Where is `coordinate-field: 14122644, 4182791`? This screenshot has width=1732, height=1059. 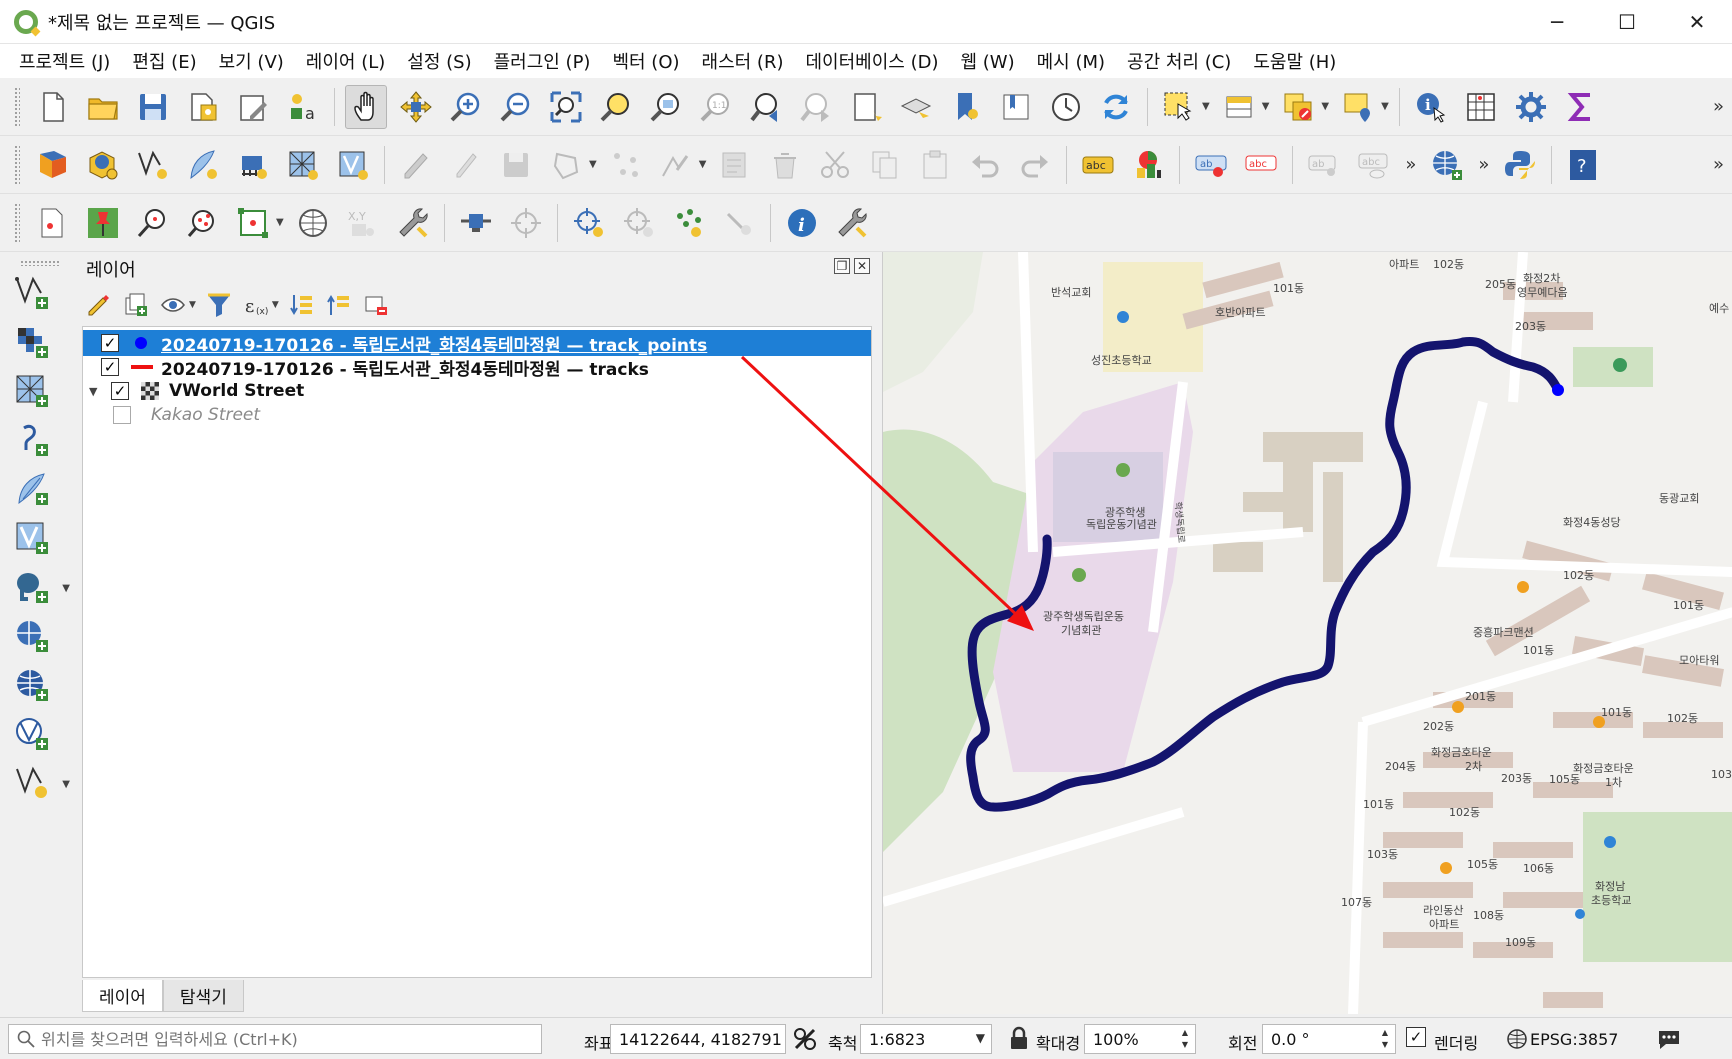 coordinate-field: 14122644, 4182791 is located at coordinates (698, 1039).